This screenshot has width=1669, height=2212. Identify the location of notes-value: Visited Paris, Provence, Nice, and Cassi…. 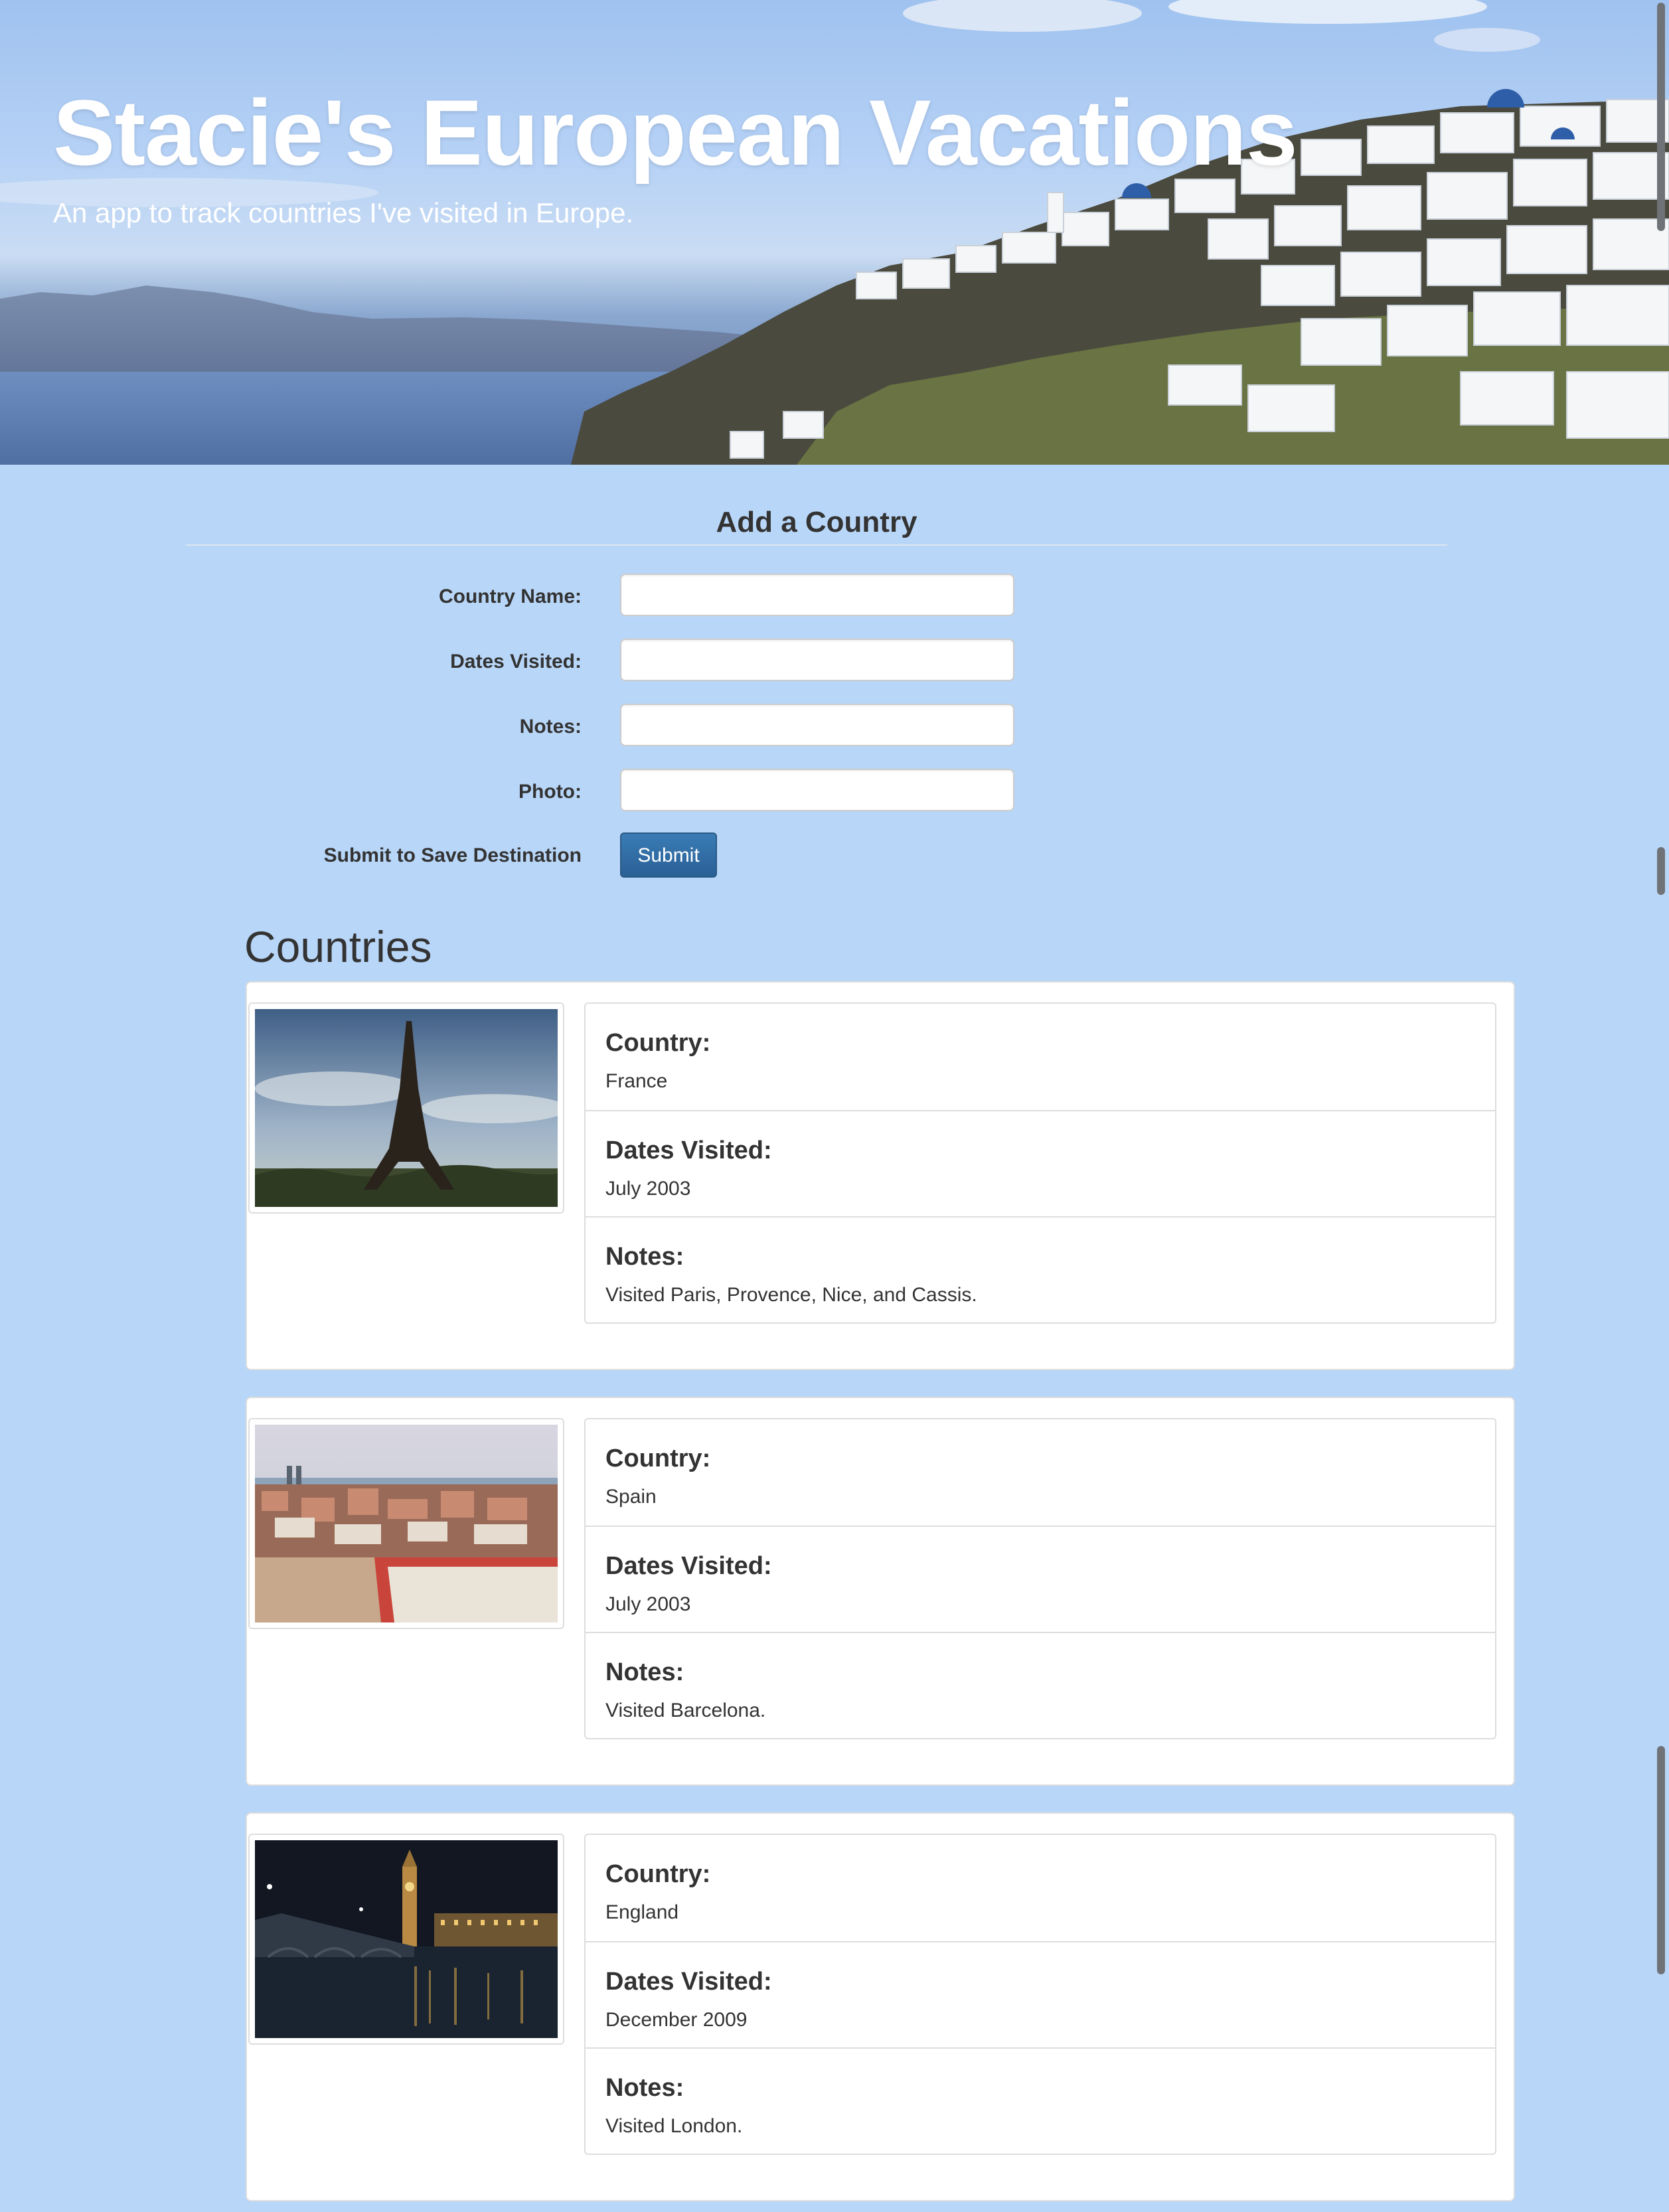
(791, 1295).